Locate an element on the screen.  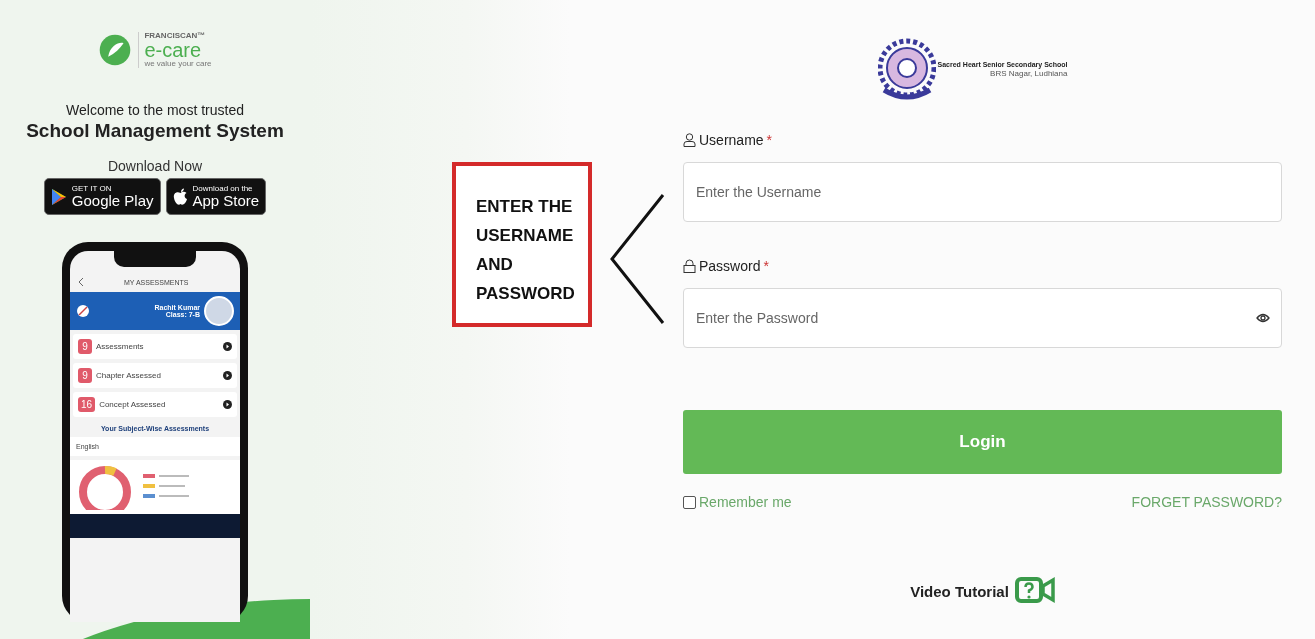
school-crest-icon is located at coordinates (906, 70).